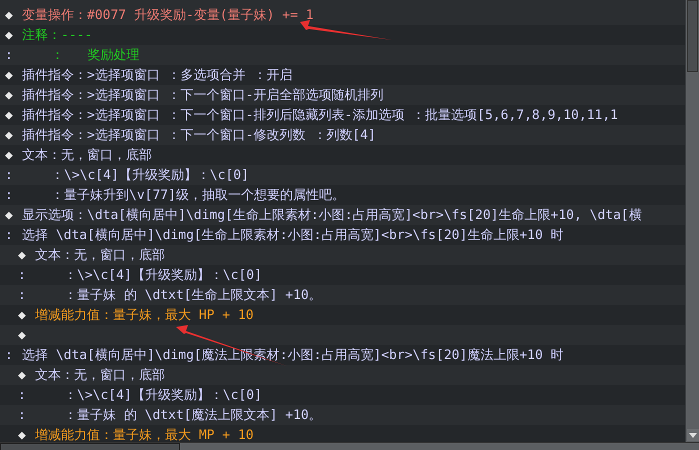  Describe the element at coordinates (199, 135) in the screenshot. I see `command-text: 插件指令：>选择项窗口 ：下一个窗口-修改列数 ：列数[4]` at that location.